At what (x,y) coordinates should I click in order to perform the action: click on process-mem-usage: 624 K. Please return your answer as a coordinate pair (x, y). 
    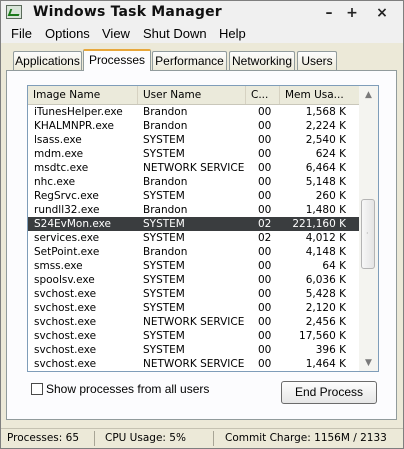
    Looking at the image, I should click on (330, 154).